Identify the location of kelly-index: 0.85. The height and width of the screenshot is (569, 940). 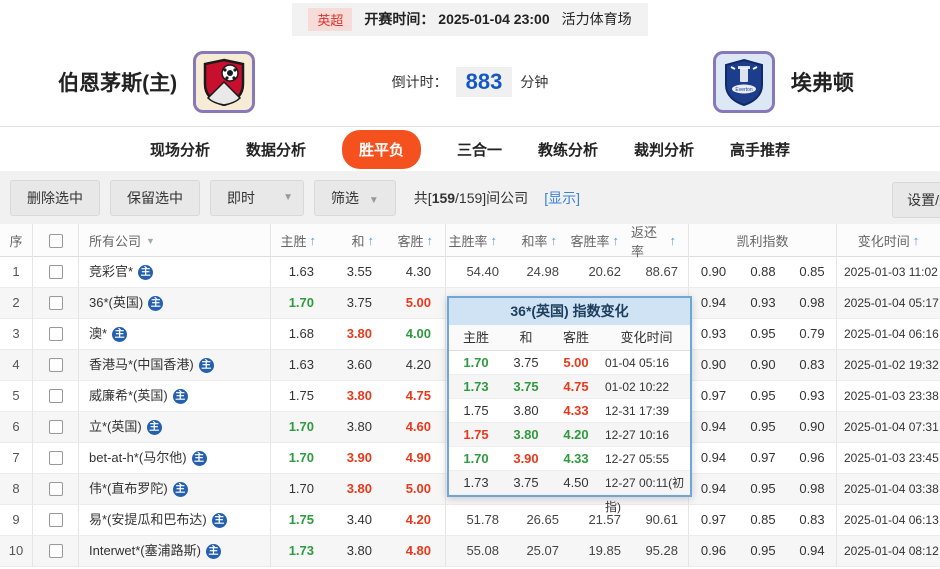
(763, 520).